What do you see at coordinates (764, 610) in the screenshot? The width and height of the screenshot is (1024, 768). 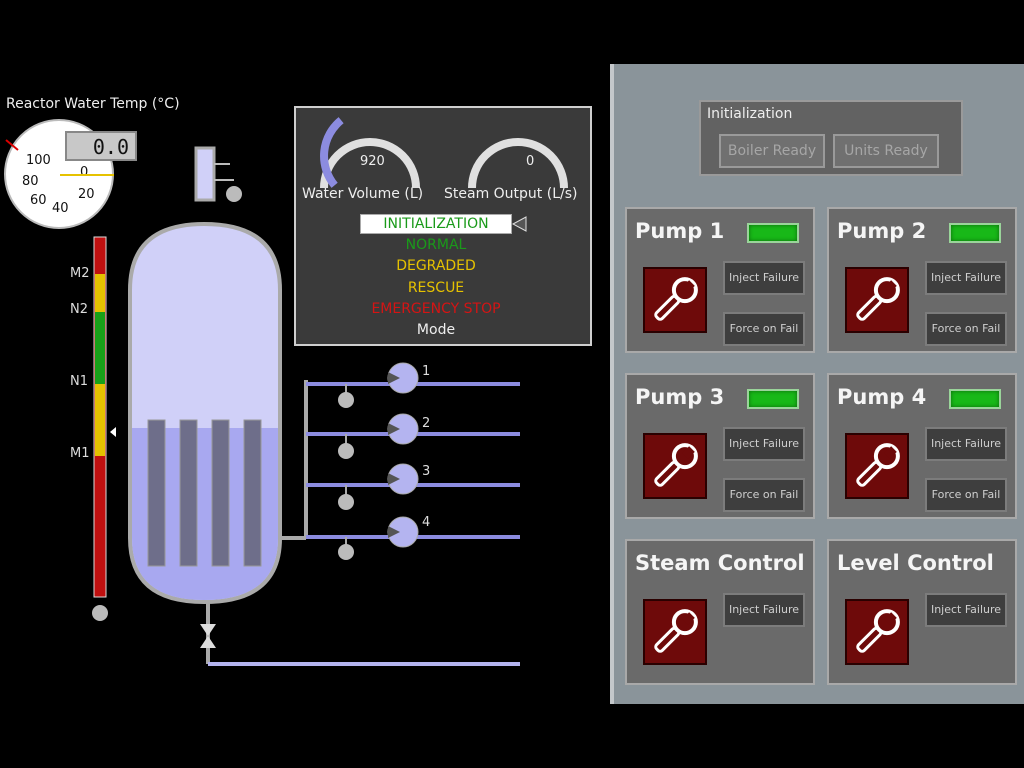 I see `steam-control-inject-failure-button: Inject Failure` at bounding box center [764, 610].